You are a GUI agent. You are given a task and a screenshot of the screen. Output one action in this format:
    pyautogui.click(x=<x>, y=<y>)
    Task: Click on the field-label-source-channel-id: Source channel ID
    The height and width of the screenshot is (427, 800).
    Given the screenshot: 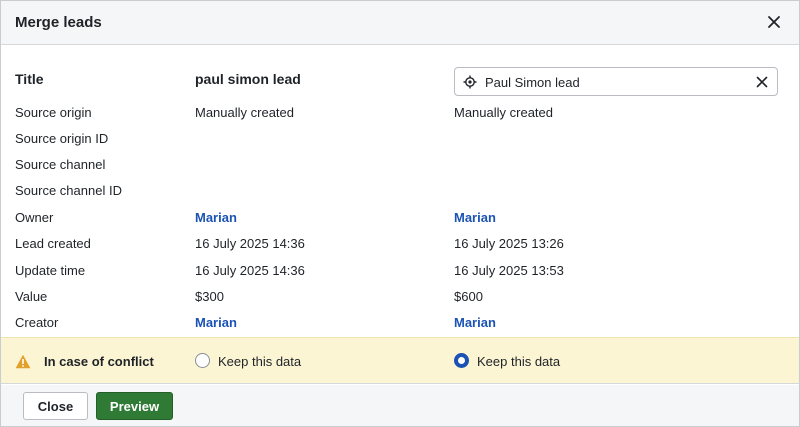 What is the action you would take?
    pyautogui.click(x=68, y=190)
    